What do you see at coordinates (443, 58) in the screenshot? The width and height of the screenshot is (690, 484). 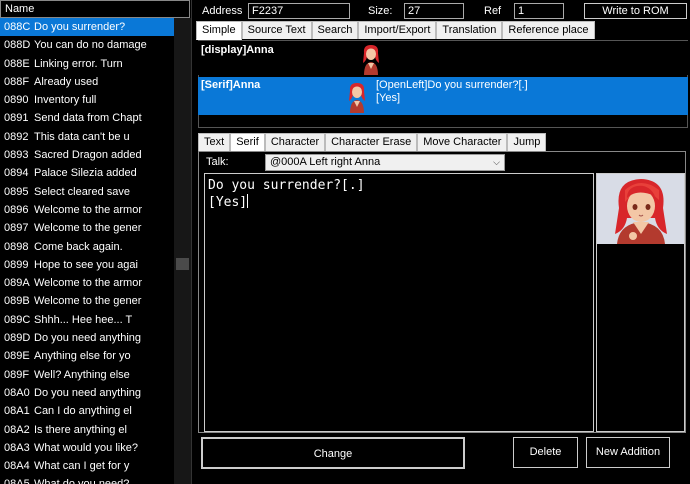 I see `scene-row-display: [display]Anna` at bounding box center [443, 58].